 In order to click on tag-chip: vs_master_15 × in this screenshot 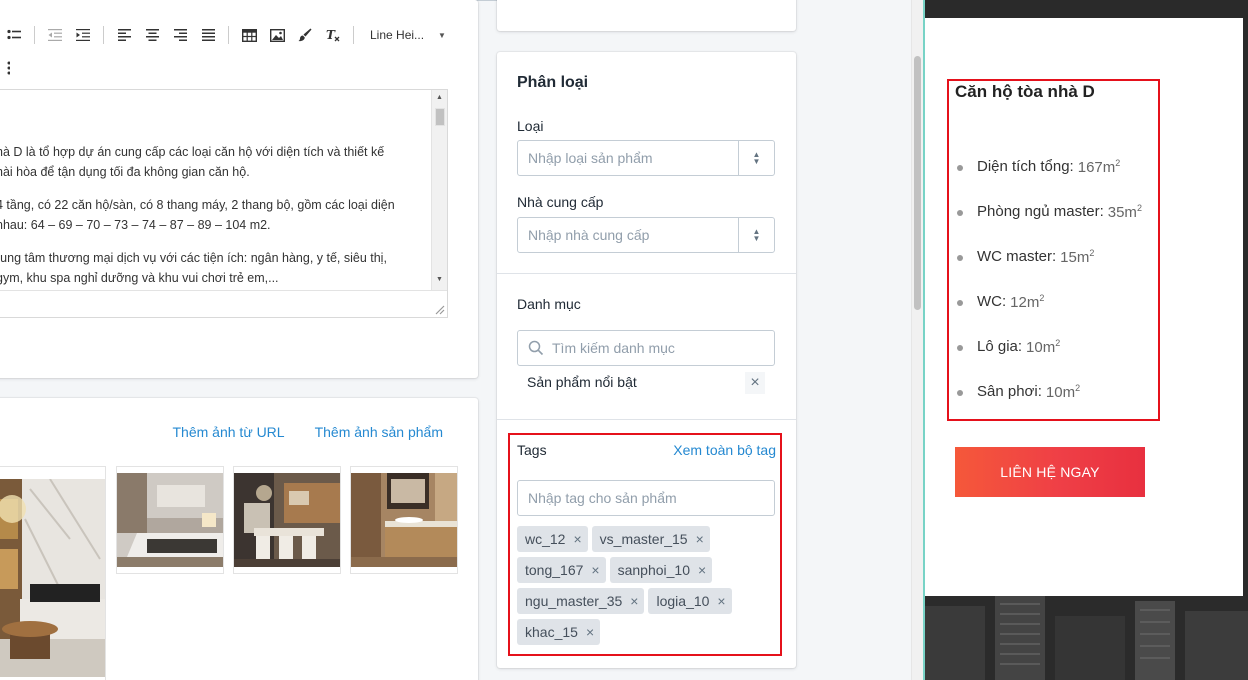, I will do `click(650, 539)`.